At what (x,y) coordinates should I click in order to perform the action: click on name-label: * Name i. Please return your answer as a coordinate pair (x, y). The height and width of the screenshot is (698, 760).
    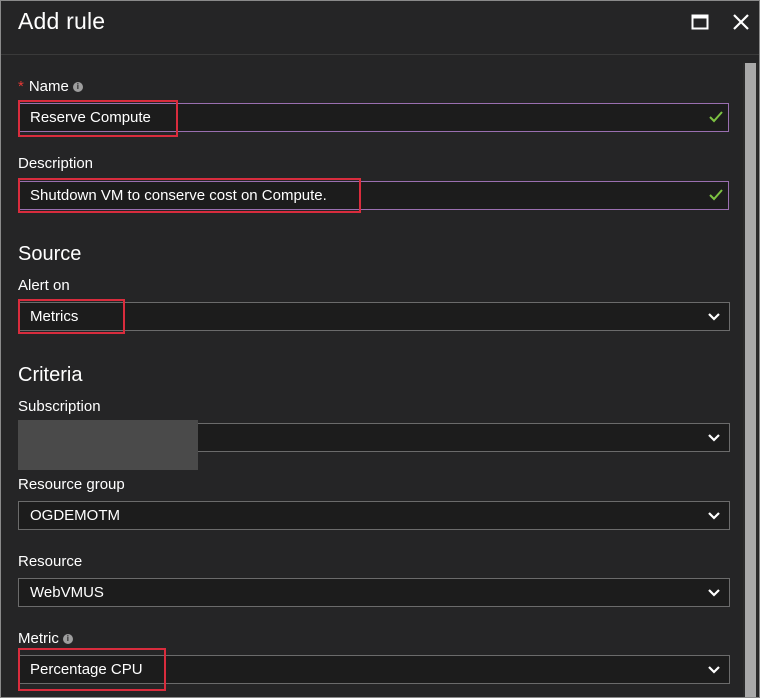
    Looking at the image, I should click on (50, 86).